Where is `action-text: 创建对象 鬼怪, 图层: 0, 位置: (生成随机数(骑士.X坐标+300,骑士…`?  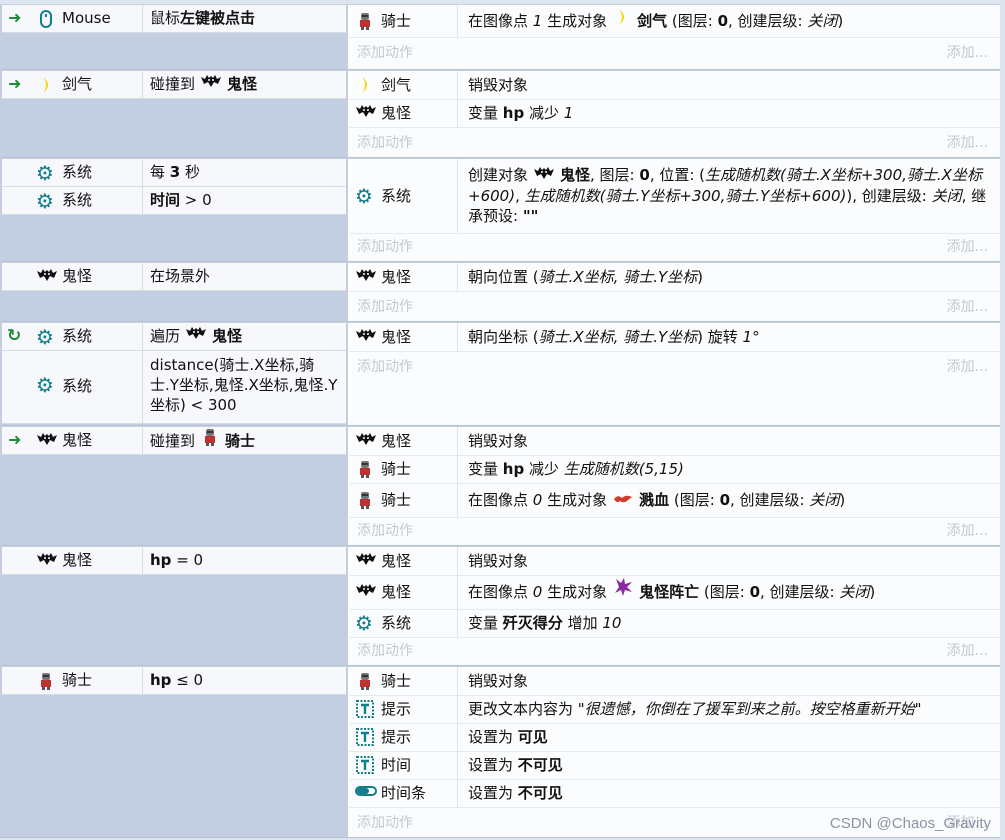
action-text: 创建对象 鬼怪, 图层: 0, 位置: (生成随机数(骑士.X坐标+300,骑士… is located at coordinates (731, 199).